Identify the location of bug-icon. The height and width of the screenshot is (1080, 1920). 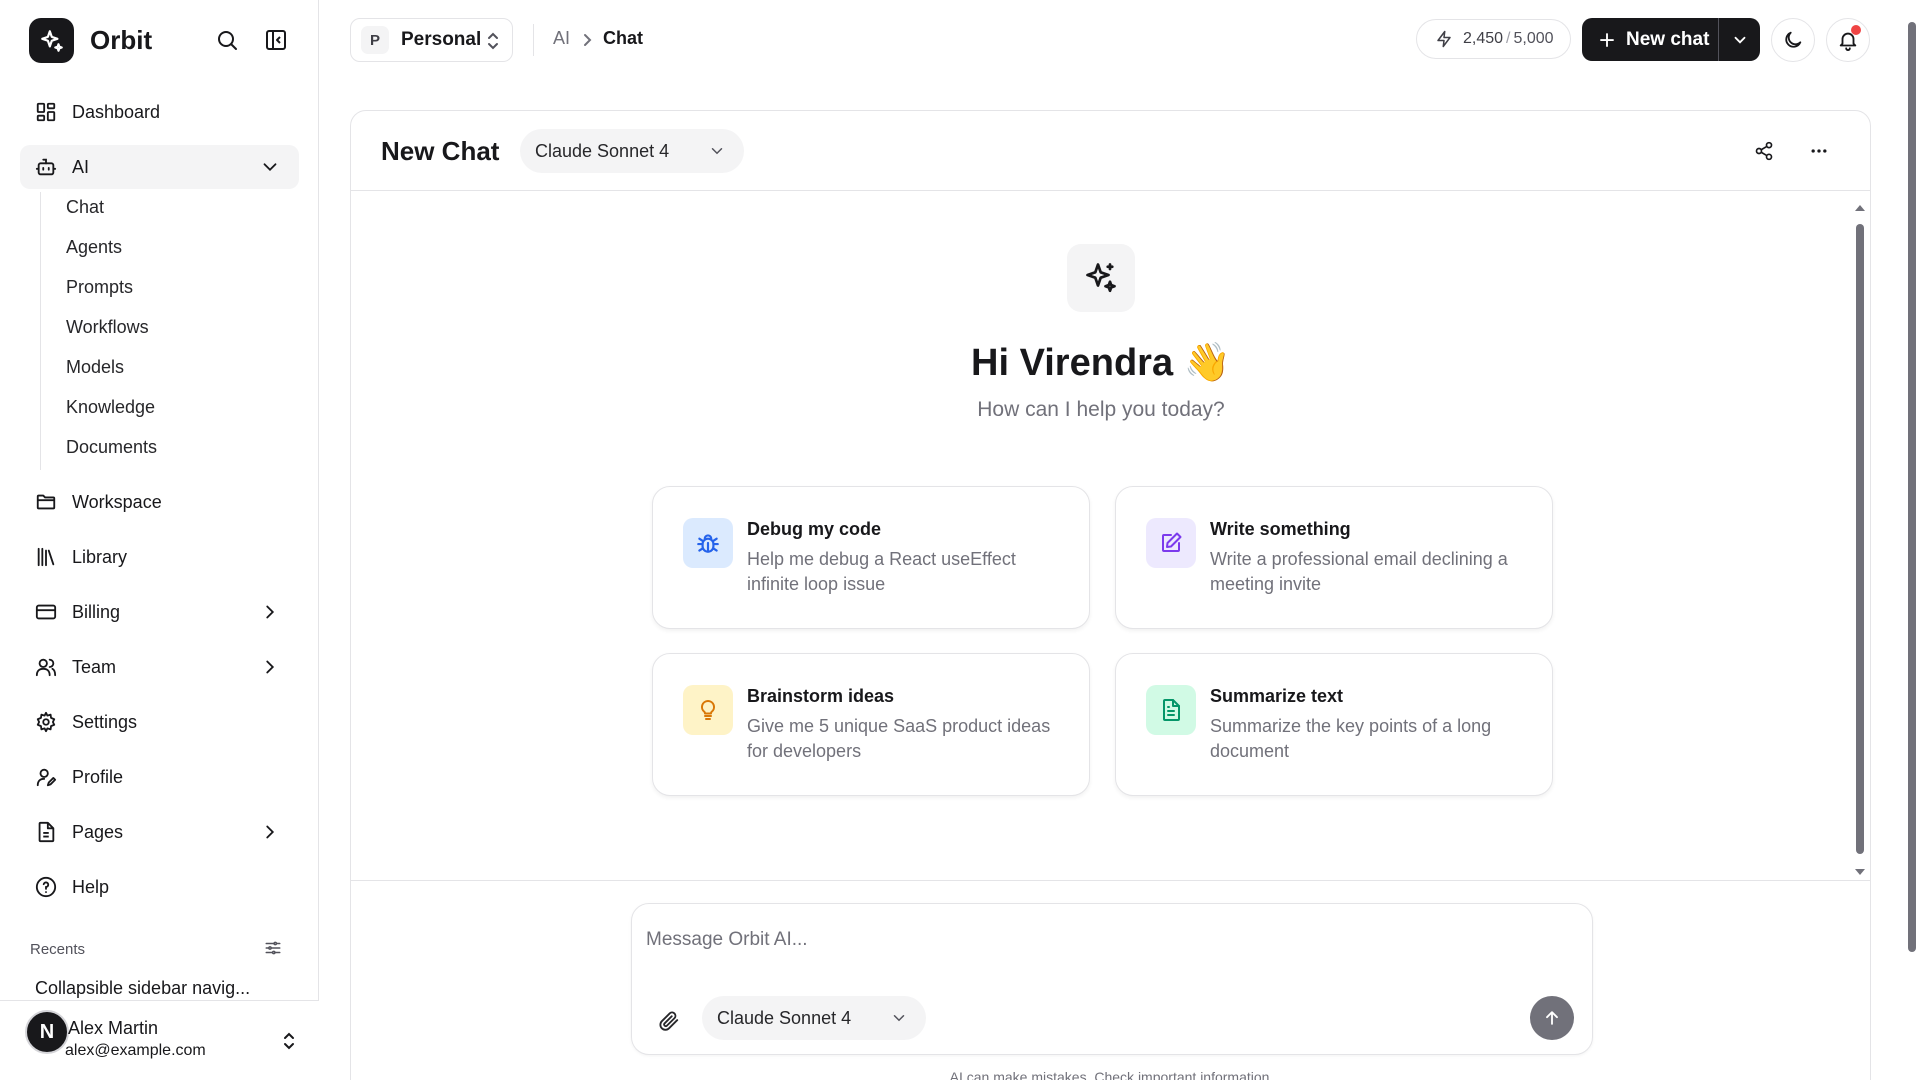
(708, 543).